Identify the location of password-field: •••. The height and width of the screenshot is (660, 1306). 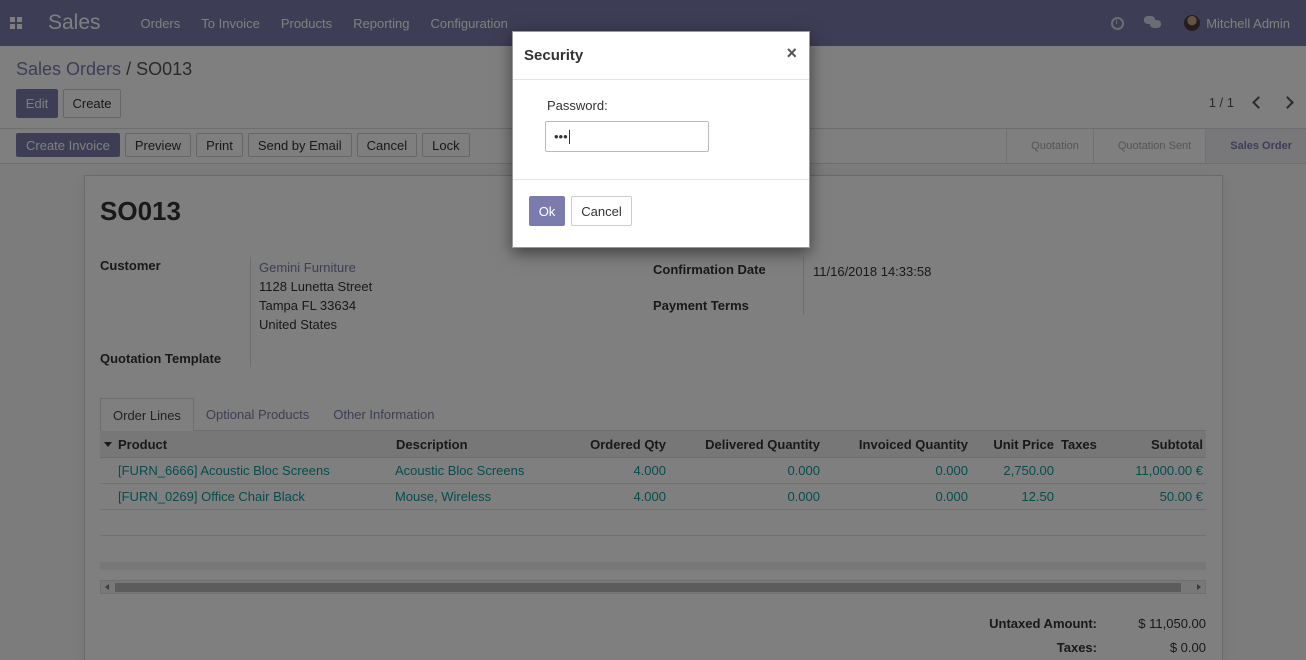
(627, 136).